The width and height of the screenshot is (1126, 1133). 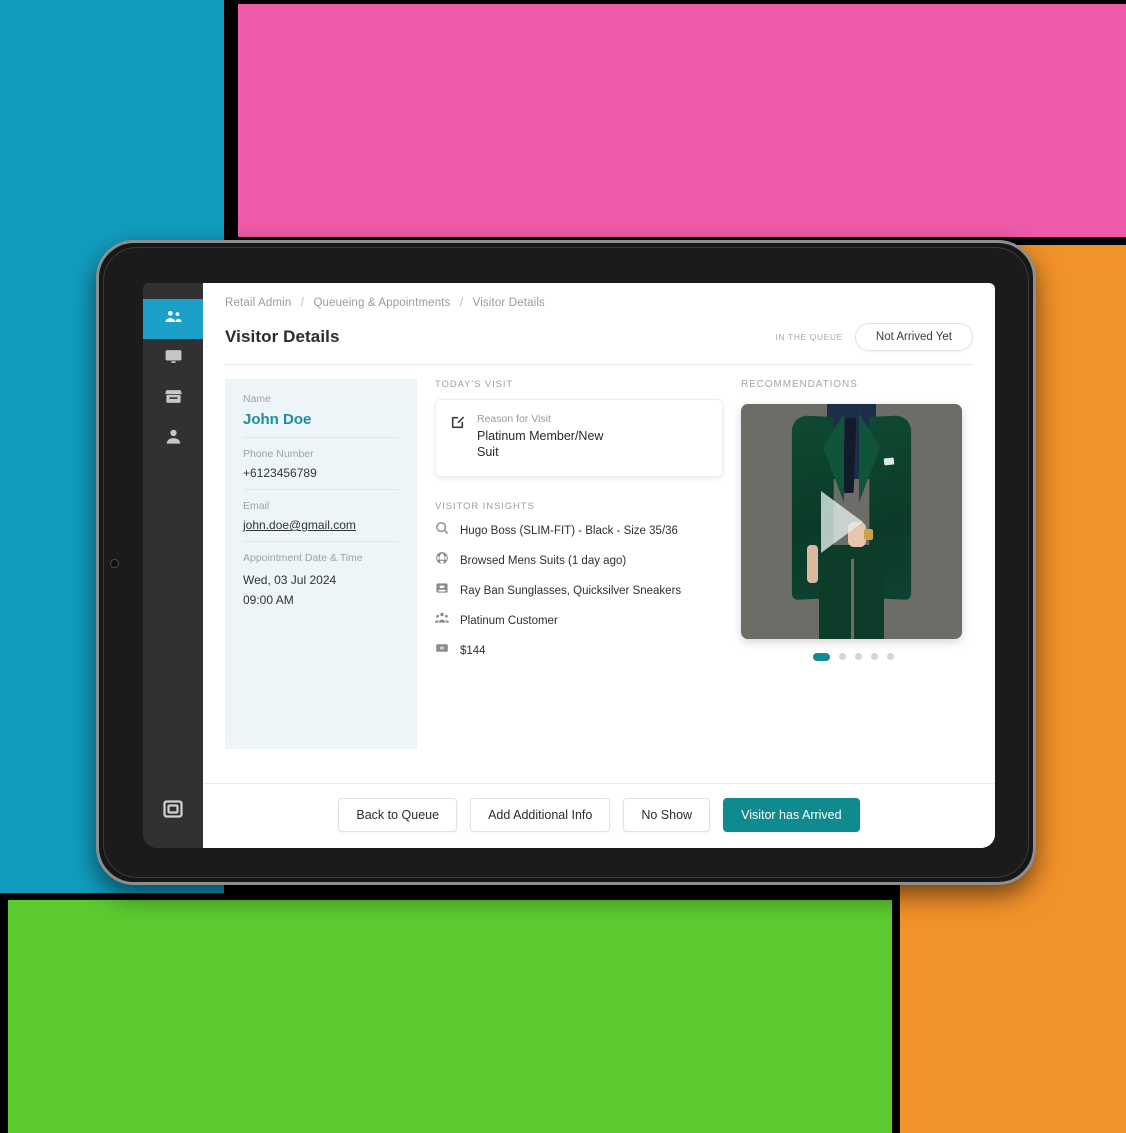 I want to click on recommendation-media-card, so click(x=851, y=521).